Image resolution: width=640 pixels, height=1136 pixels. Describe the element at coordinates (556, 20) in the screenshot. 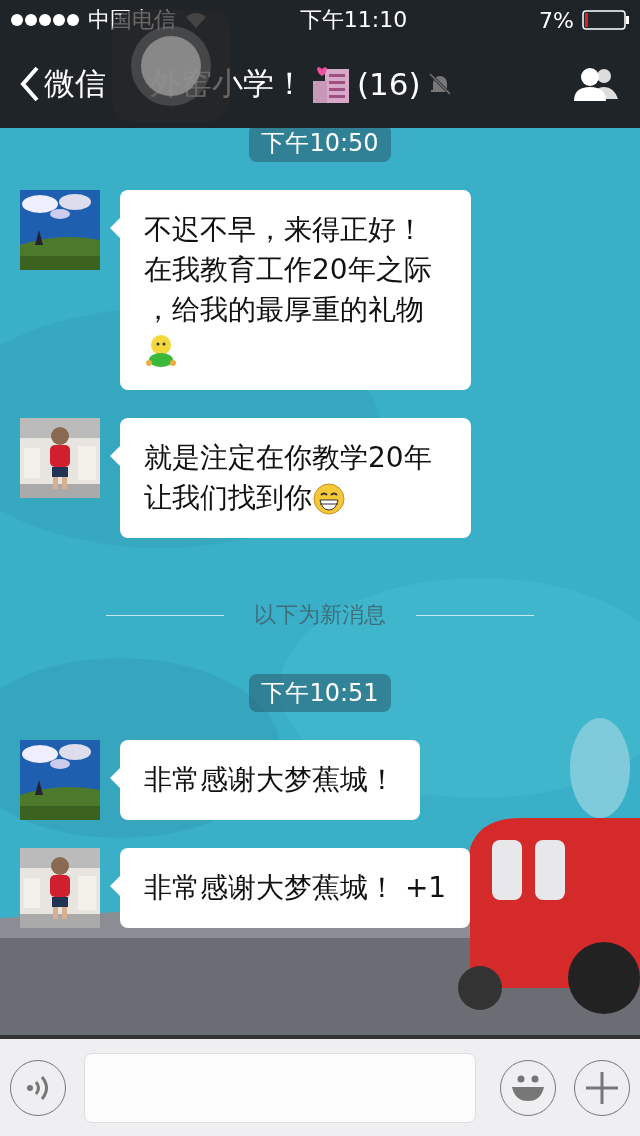

I see `battery-percent: 7%` at that location.